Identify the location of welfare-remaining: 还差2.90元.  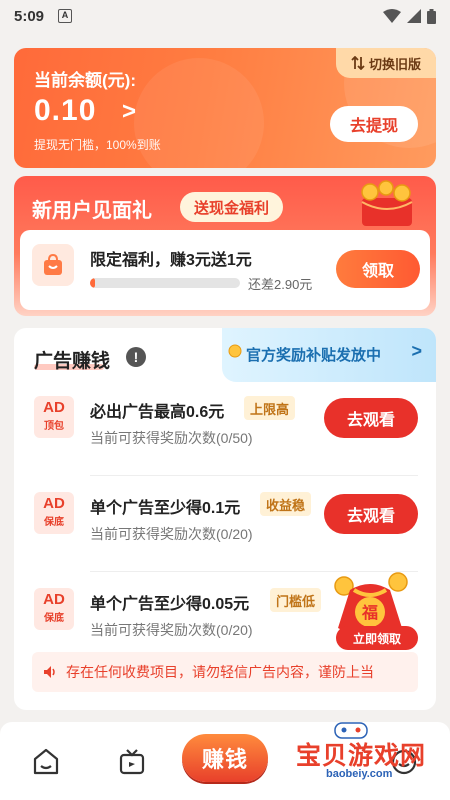
(280, 284).